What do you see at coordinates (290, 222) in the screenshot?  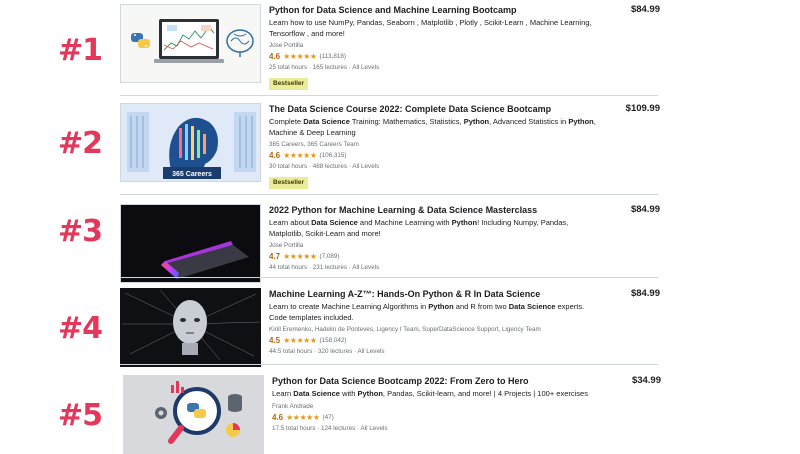 I see `description-text: Learn about` at bounding box center [290, 222].